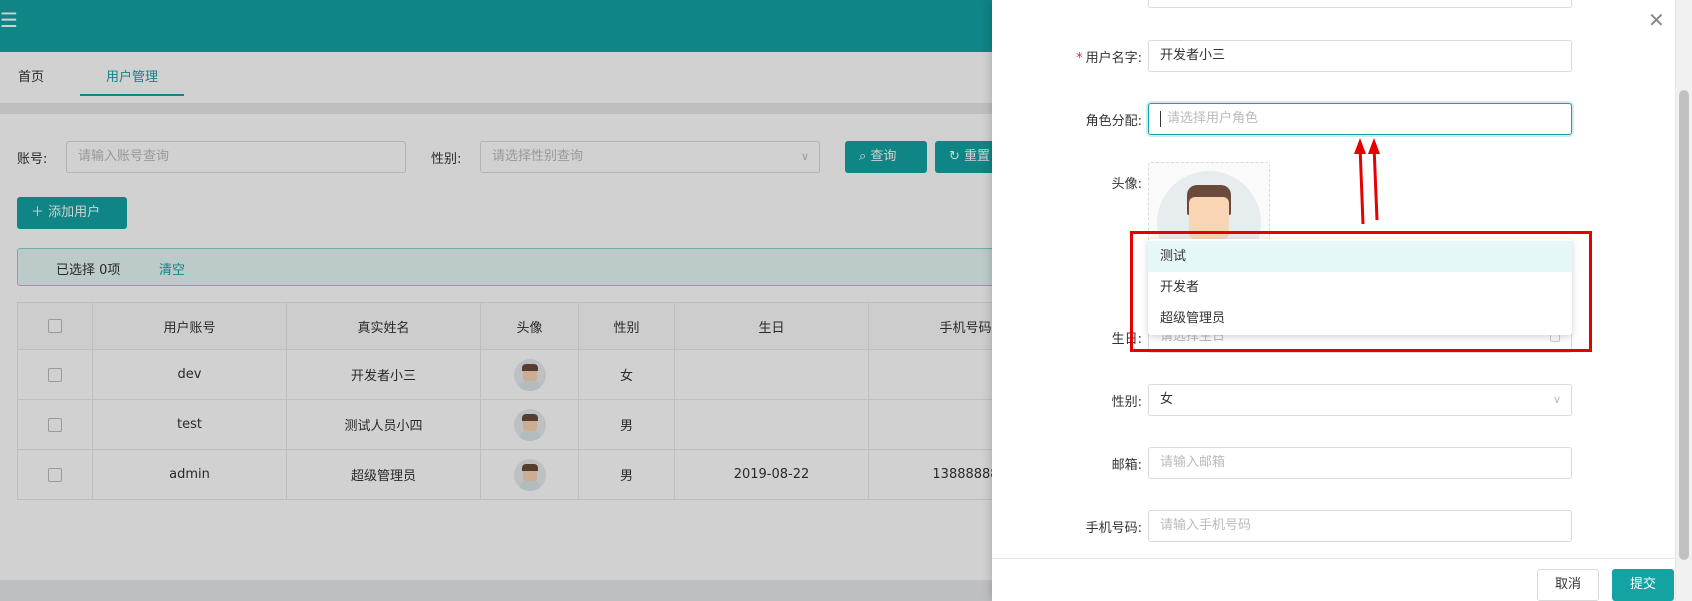 This screenshot has height=601, width=1692. Describe the element at coordinates (1160, 118) in the screenshot. I see `text-caret` at that location.